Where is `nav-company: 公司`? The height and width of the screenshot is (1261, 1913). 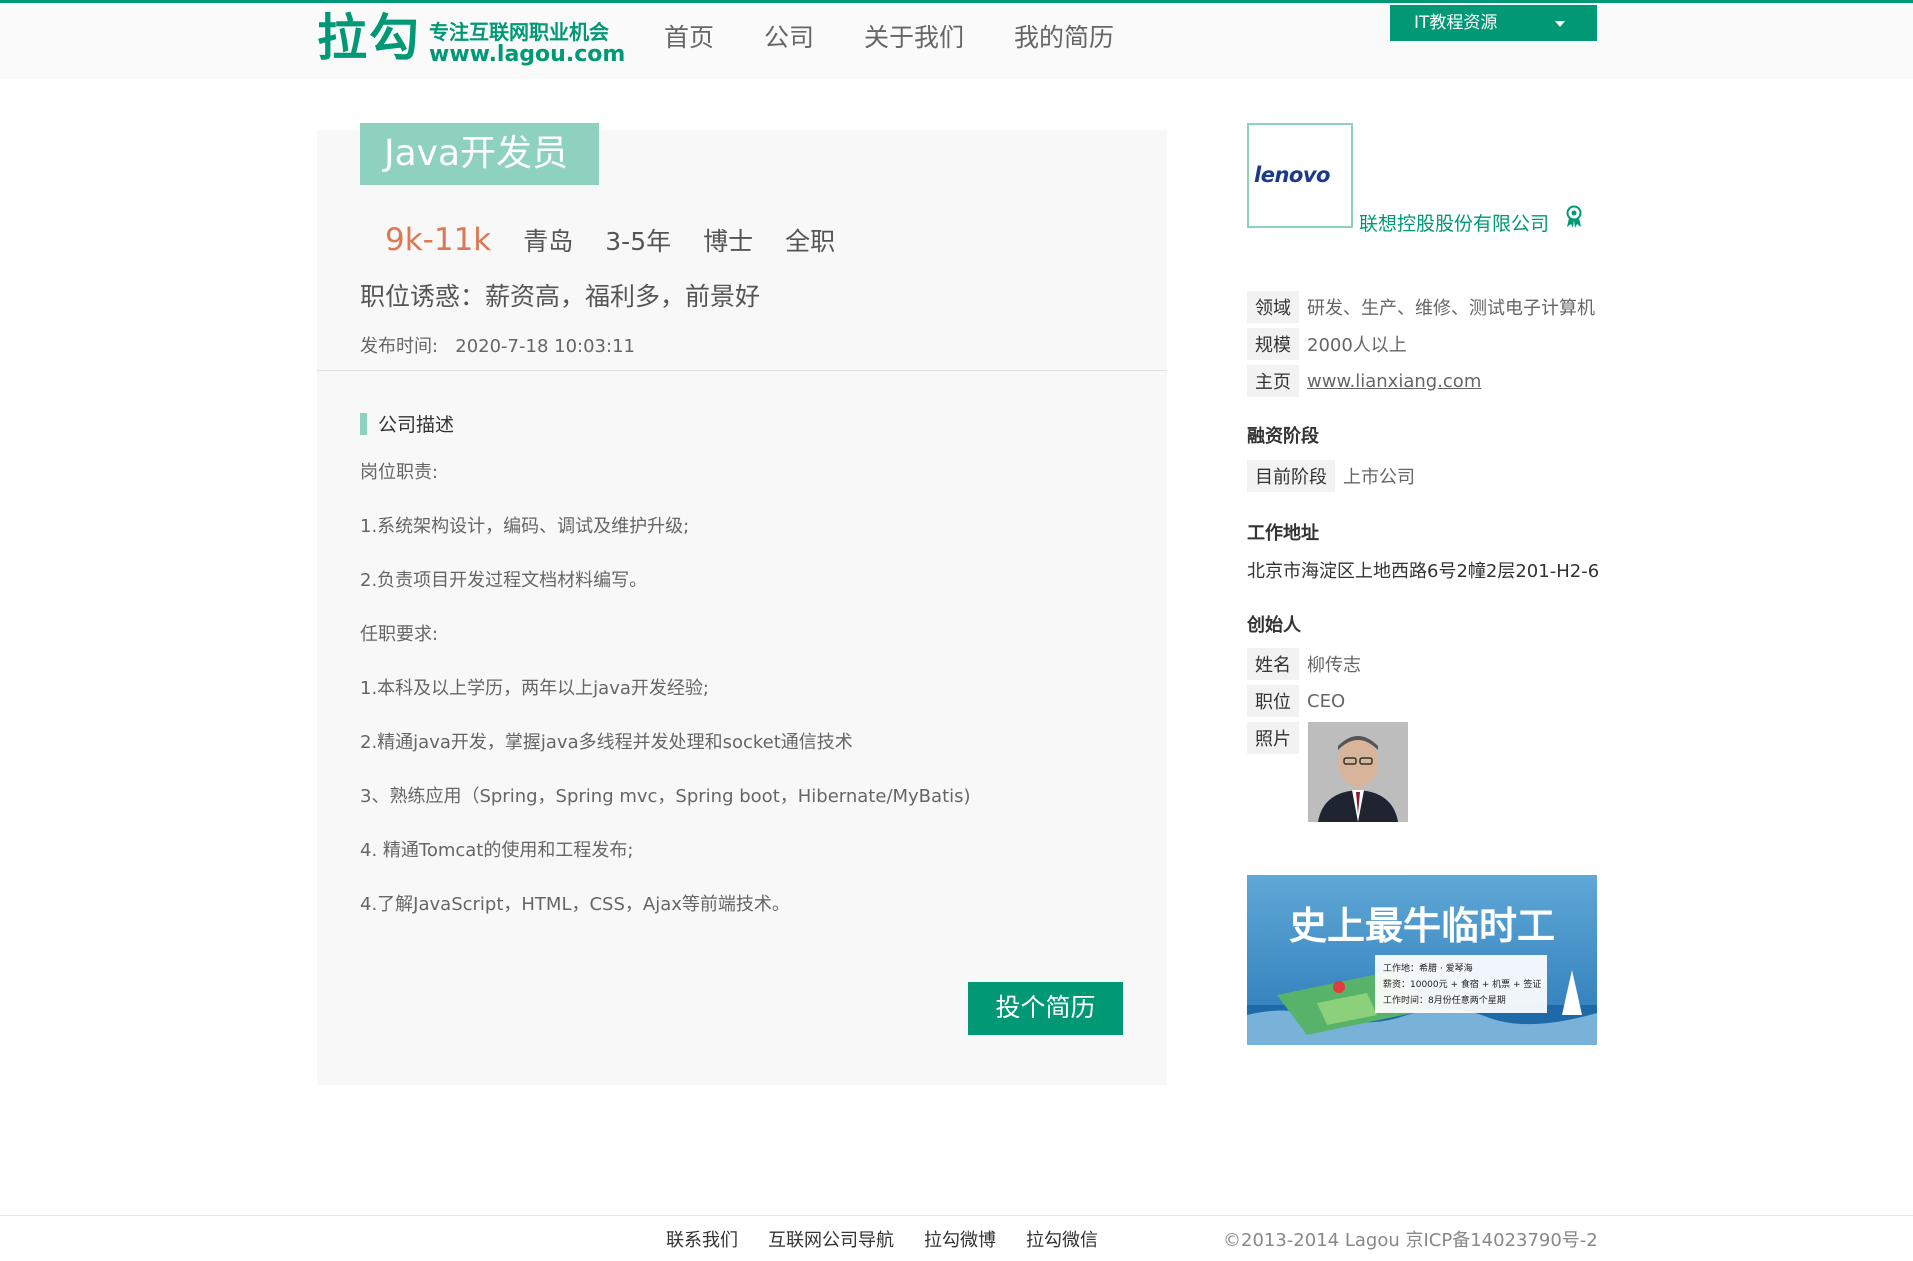 nav-company: 公司 is located at coordinates (789, 38).